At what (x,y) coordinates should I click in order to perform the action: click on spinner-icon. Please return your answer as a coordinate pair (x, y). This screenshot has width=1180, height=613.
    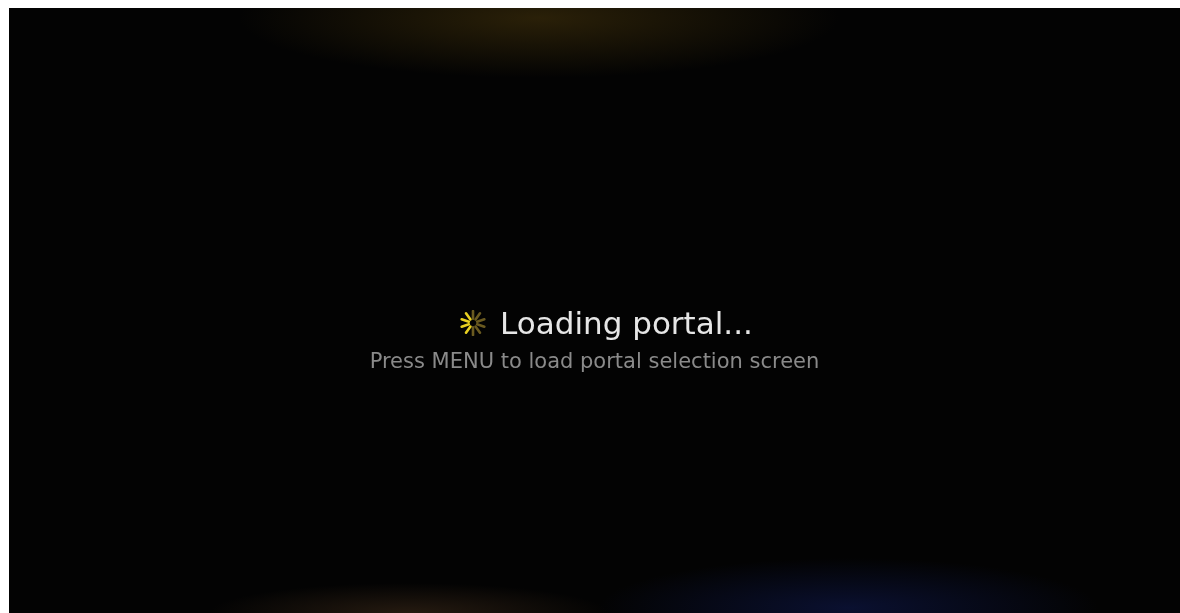
    Looking at the image, I should click on (473, 322).